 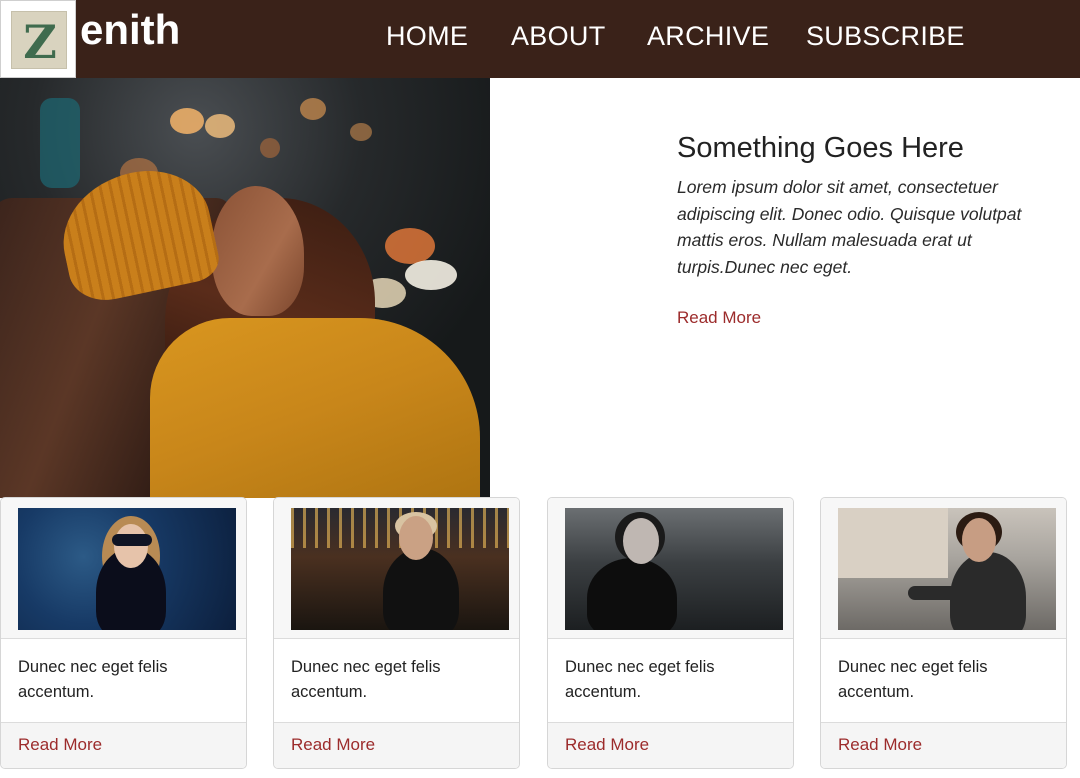 I want to click on featured-read-more-link: Read More, so click(x=719, y=318).